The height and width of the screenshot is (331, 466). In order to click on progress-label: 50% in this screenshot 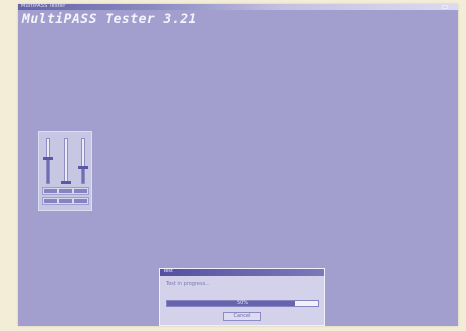, I will do `click(242, 303)`.